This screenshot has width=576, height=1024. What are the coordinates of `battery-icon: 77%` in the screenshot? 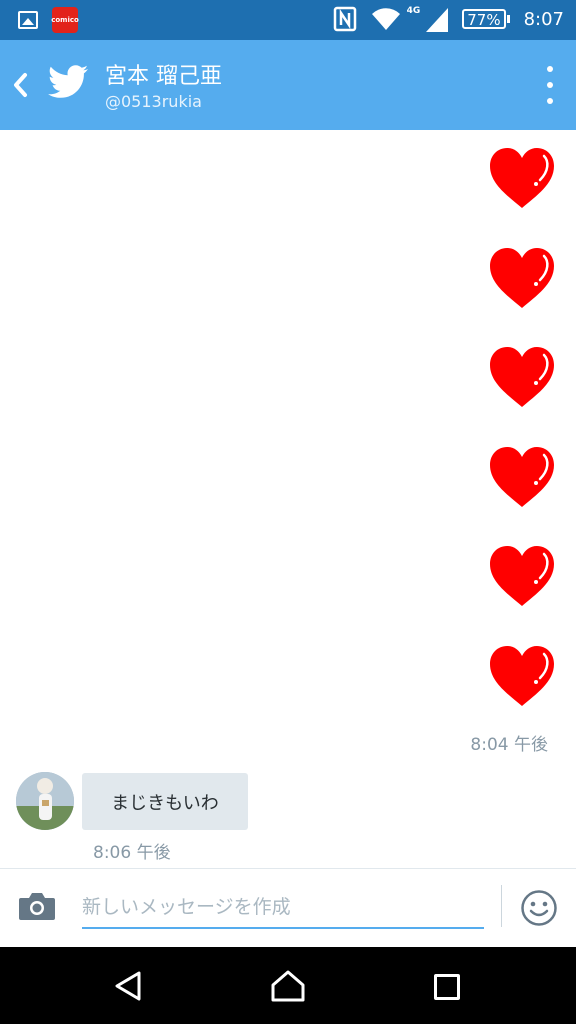 It's located at (486, 19).